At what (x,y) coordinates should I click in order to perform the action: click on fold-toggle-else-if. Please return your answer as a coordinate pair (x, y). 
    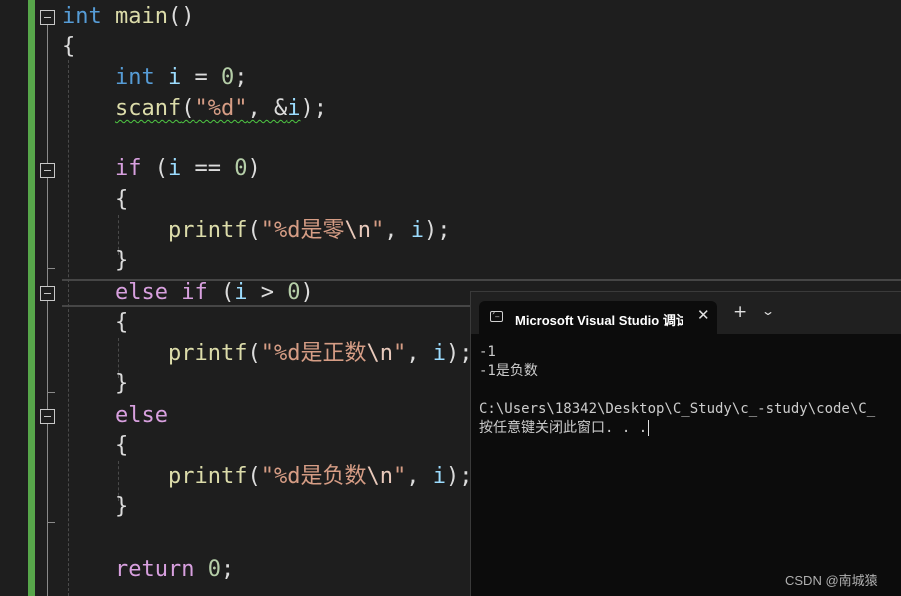
    Looking at the image, I should click on (47, 293).